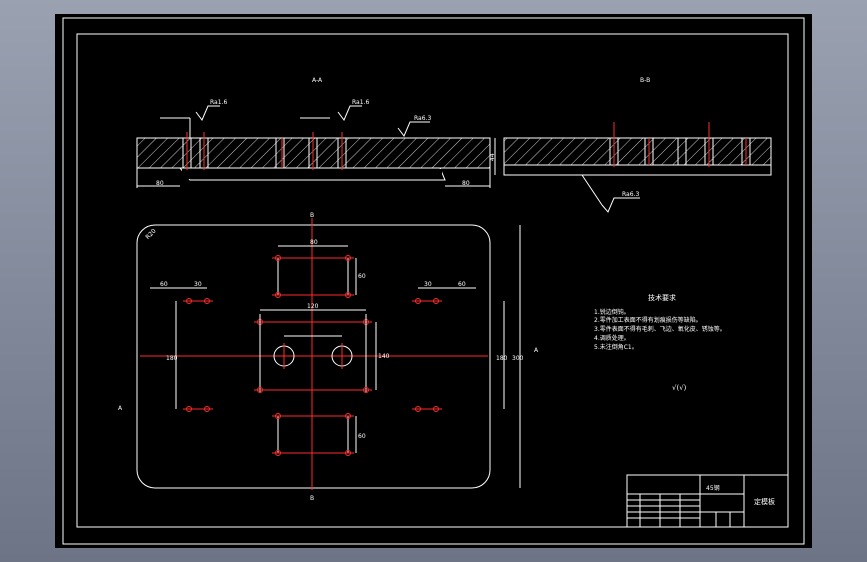  Describe the element at coordinates (630, 194) in the screenshot. I see `roughness-b: Ra6.3` at that location.